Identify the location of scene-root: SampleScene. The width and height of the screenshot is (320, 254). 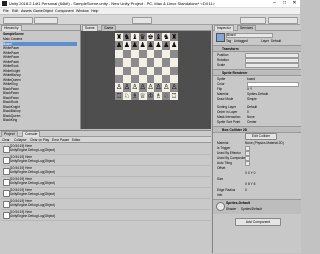
(40, 34).